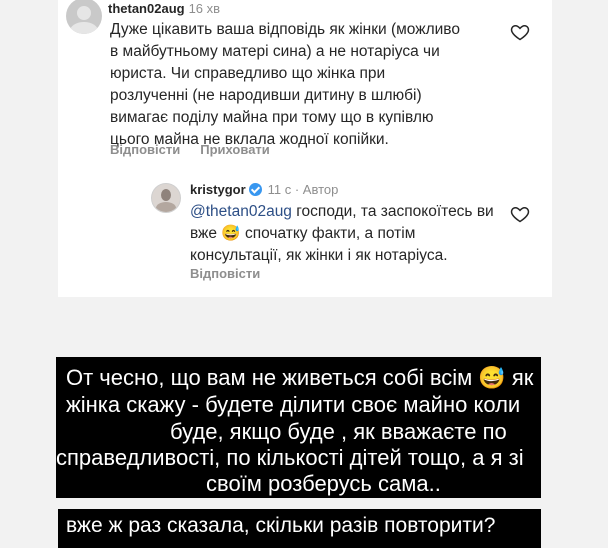 The width and height of the screenshot is (608, 548). Describe the element at coordinates (146, 8) in the screenshot. I see `username-text: thetan02aug` at that location.